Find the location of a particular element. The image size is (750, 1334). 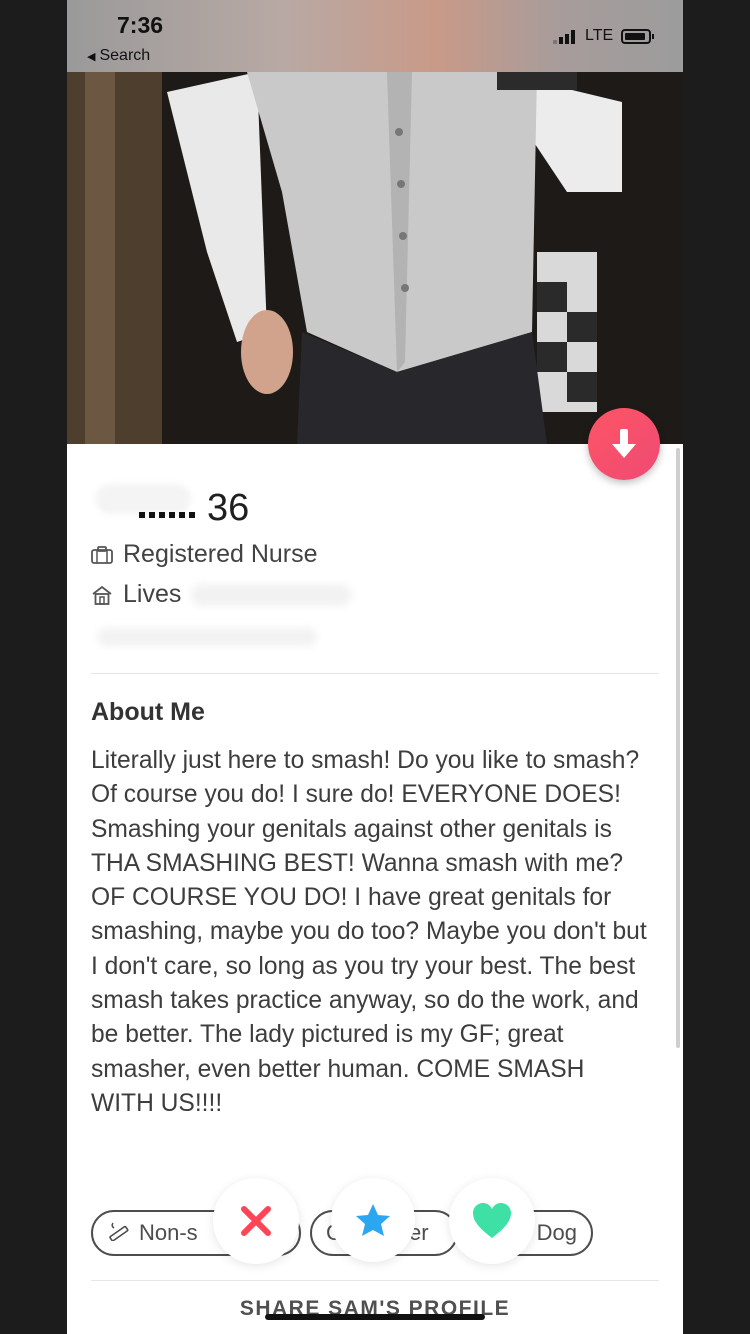

back-link-label: Search is located at coordinates (125, 55).